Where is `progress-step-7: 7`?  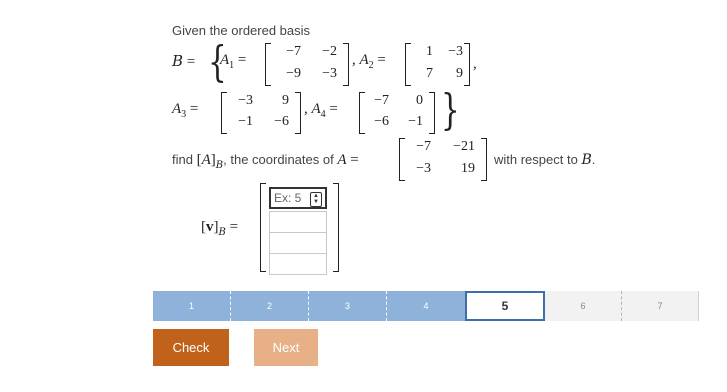 progress-step-7: 7 is located at coordinates (660, 306).